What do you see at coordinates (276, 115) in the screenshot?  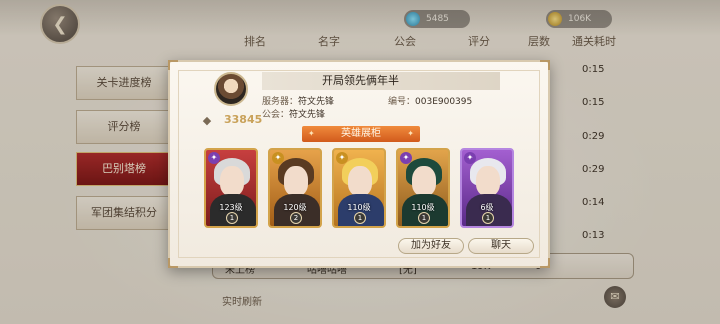 I see `guild-label: 公会：` at bounding box center [276, 115].